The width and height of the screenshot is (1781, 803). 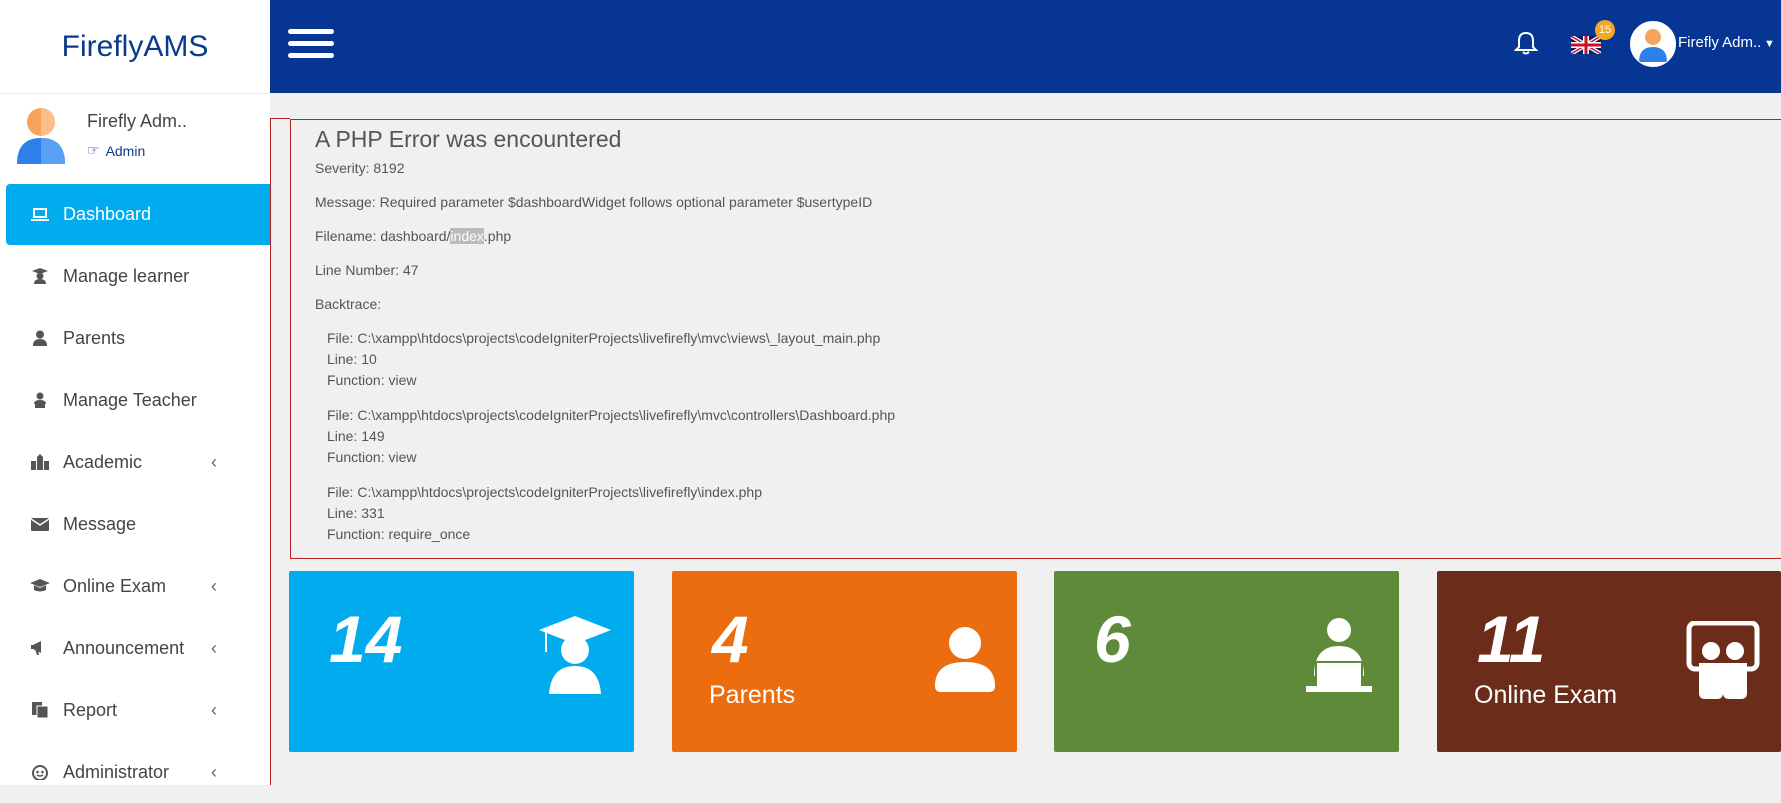 I want to click on error-backtrace-label: Backtrace:, so click(x=348, y=304).